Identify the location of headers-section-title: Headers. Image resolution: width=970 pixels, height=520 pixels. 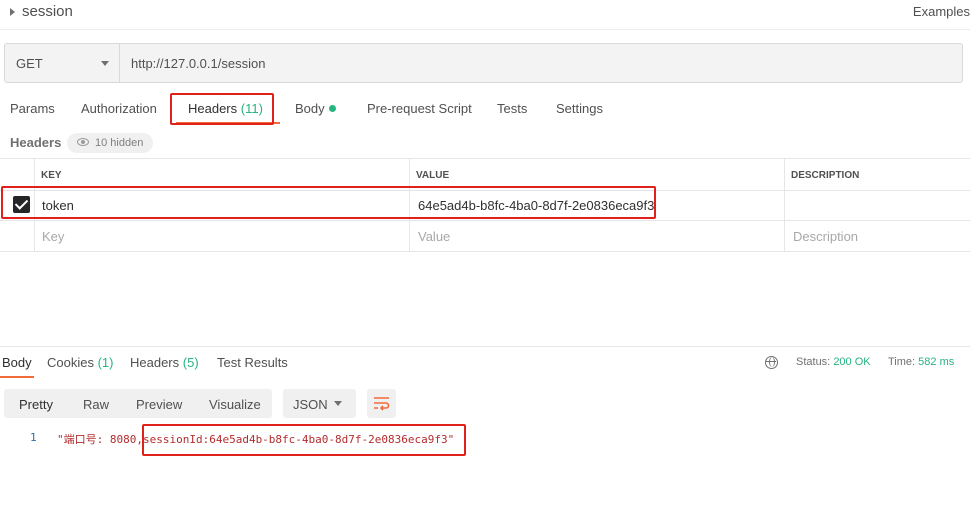
(36, 142).